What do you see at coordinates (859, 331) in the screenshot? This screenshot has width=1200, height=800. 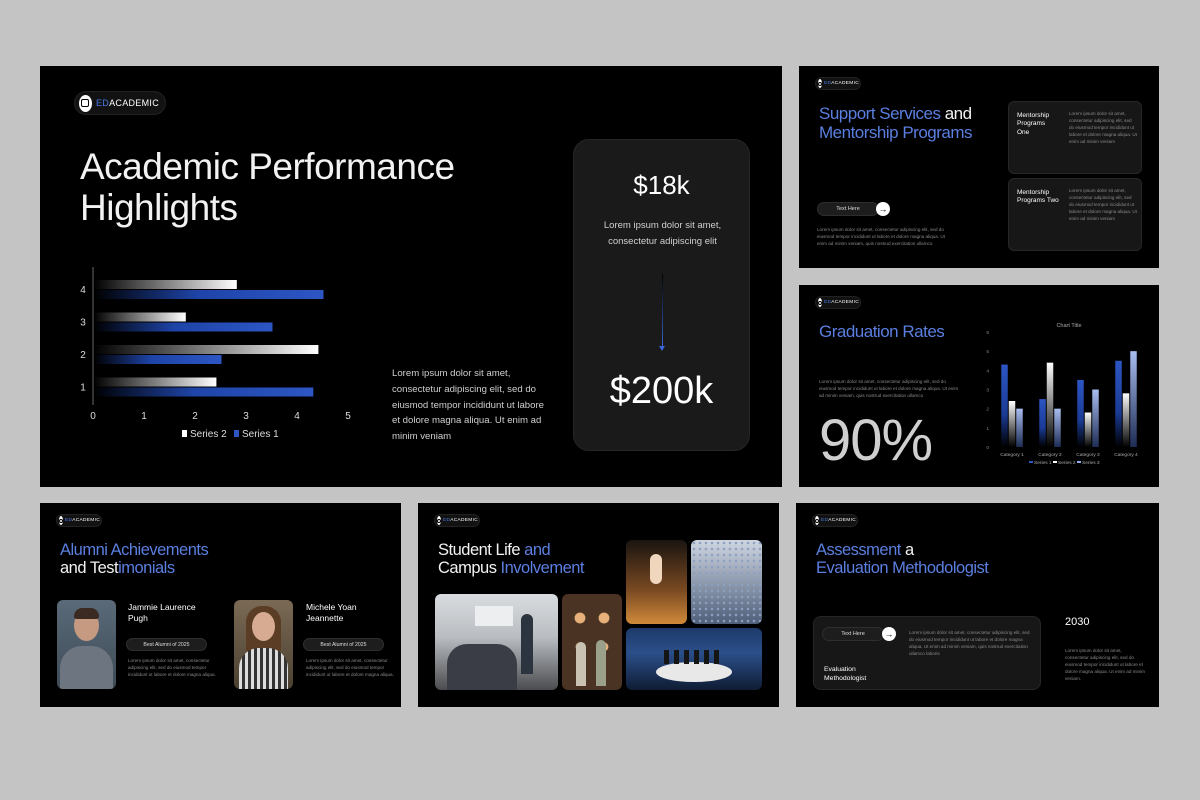 I see `title-word: Graduation` at bounding box center [859, 331].